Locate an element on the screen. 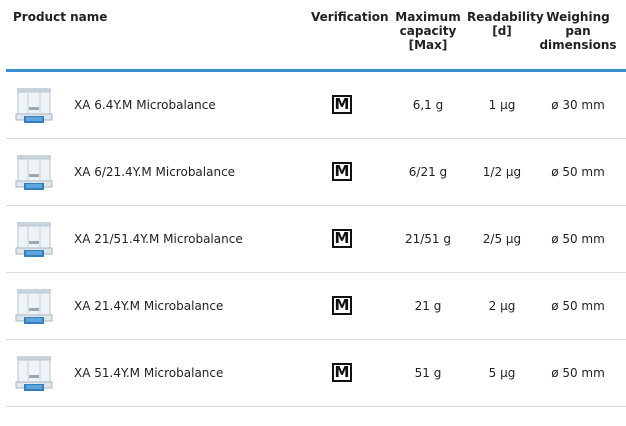 The width and height of the screenshot is (626, 426). max-capacity: 6,1 g is located at coordinates (428, 105).